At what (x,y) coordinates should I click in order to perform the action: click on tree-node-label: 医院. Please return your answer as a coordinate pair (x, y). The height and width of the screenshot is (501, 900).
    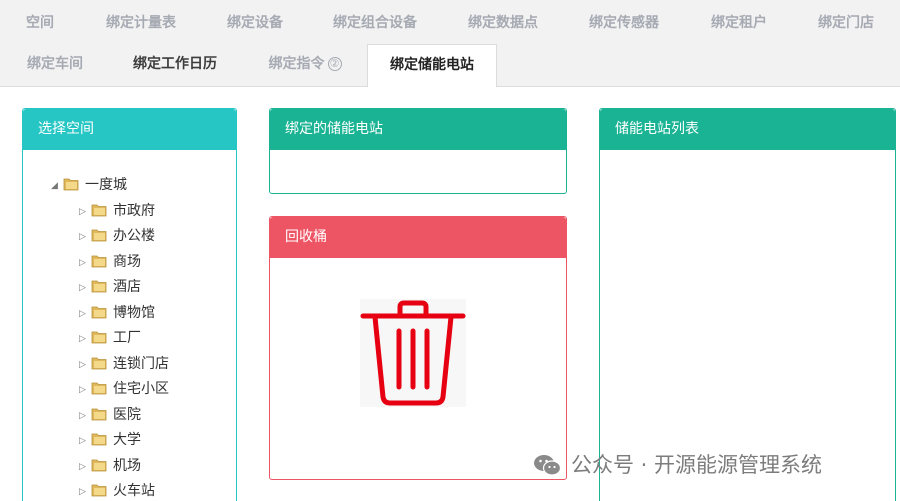
    Looking at the image, I should click on (127, 415).